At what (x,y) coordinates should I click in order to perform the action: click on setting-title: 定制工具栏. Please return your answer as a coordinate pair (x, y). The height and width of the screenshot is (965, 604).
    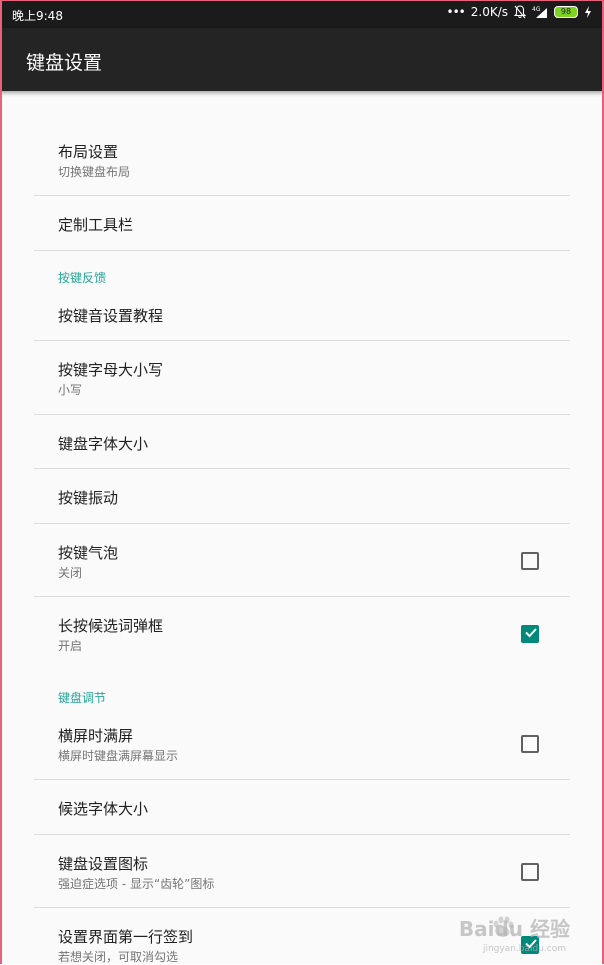
    Looking at the image, I should click on (96, 225).